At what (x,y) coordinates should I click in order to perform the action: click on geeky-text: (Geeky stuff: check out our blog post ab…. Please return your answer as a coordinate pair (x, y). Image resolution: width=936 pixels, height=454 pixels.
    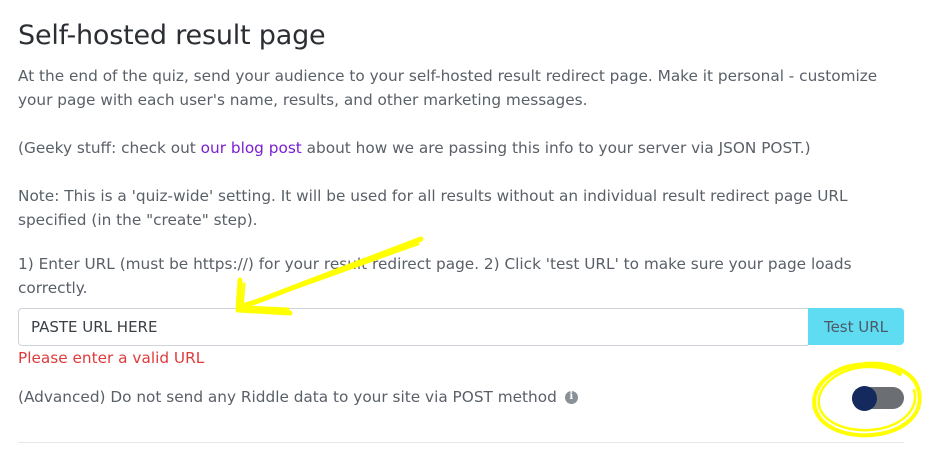
    Looking at the image, I should click on (458, 148).